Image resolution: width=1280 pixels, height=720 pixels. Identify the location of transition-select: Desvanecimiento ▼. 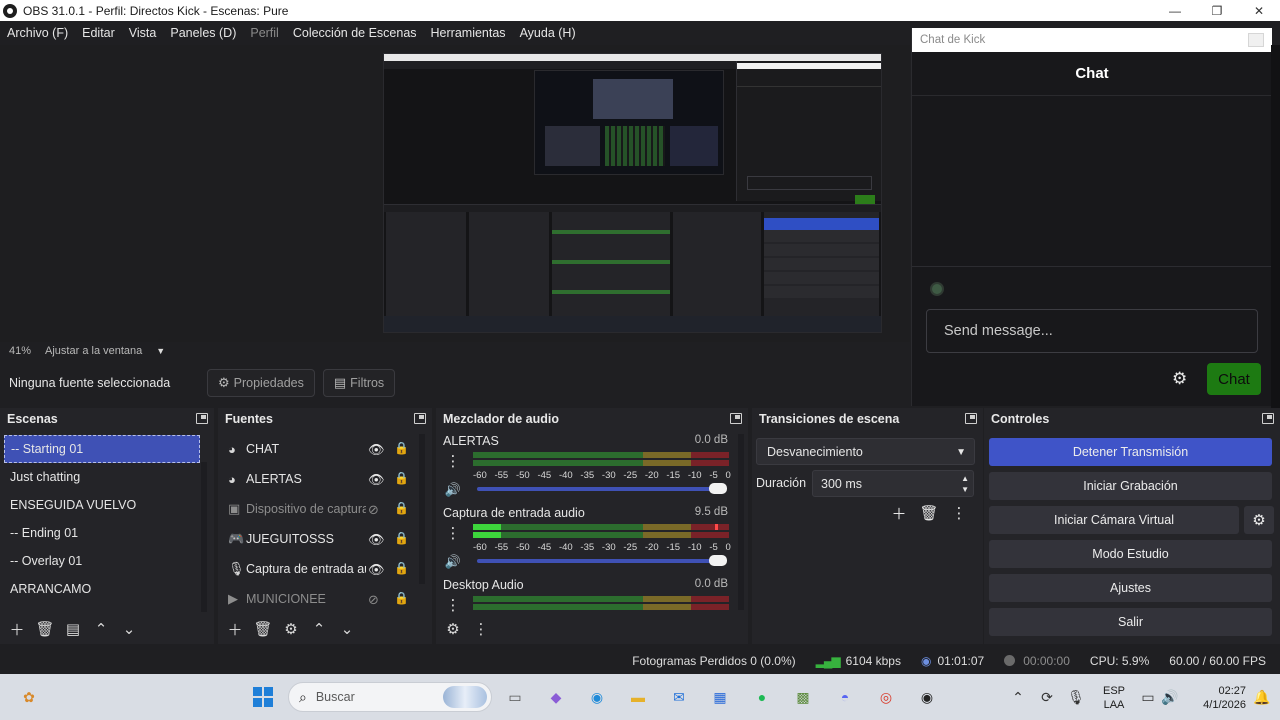
(865, 451).